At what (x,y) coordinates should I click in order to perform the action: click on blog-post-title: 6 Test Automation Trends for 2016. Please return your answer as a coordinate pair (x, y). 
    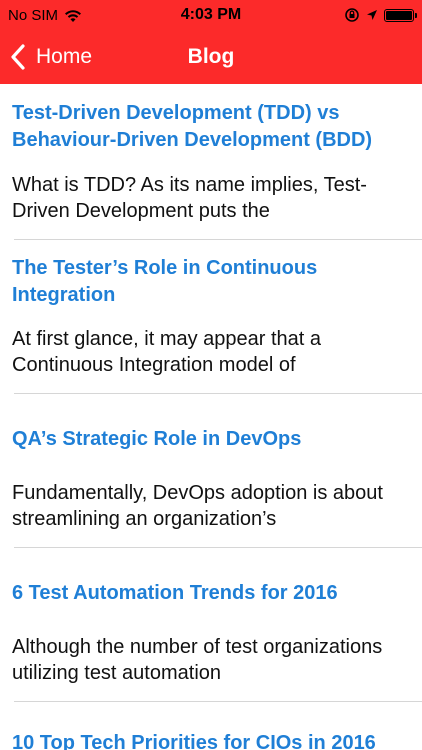
    Looking at the image, I should click on (175, 593).